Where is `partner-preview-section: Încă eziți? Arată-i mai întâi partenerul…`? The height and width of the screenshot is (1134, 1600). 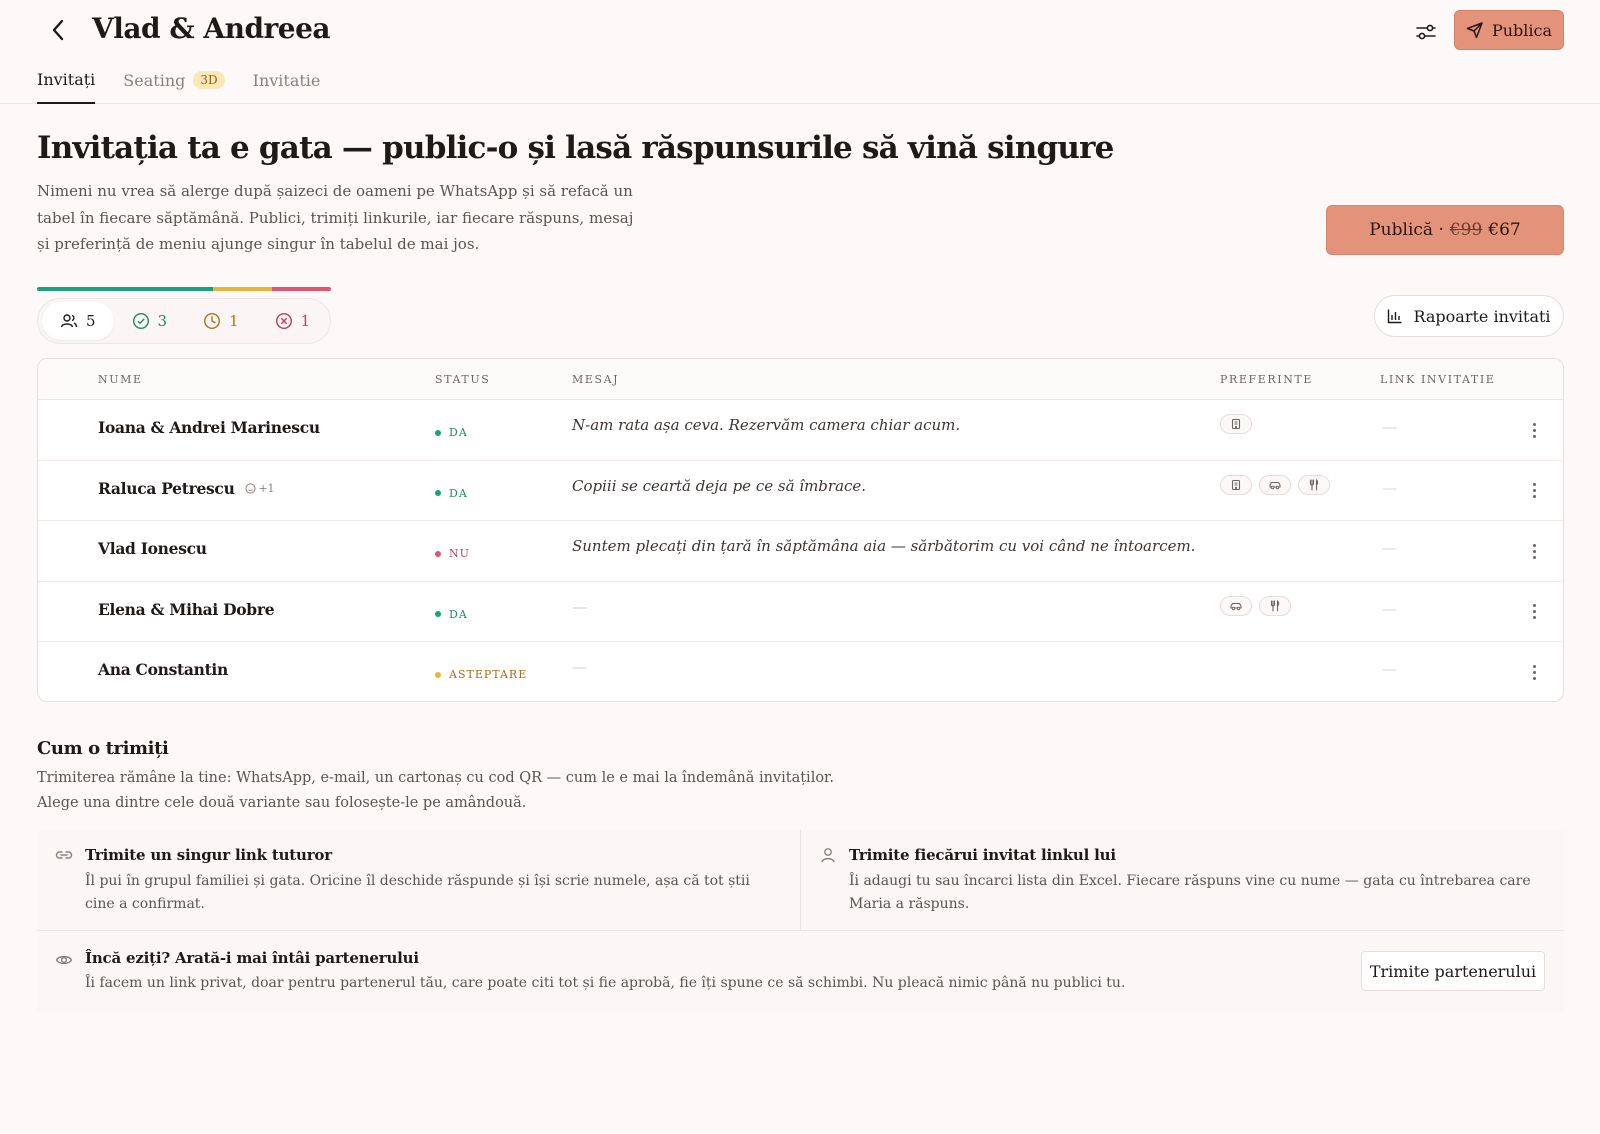
partner-preview-section: Încă eziți? Arată-i mai întâi partenerul… is located at coordinates (800, 971).